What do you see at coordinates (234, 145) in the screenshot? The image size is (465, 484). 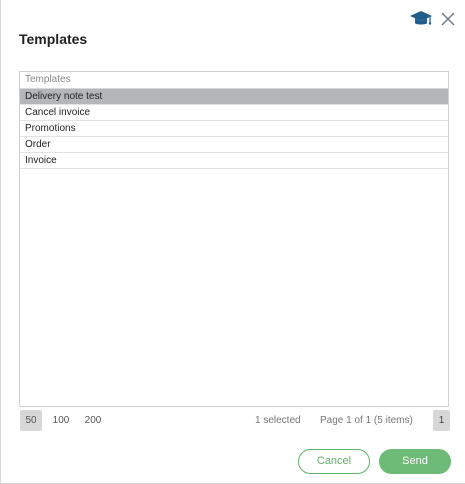 I see `table-row: Order` at bounding box center [234, 145].